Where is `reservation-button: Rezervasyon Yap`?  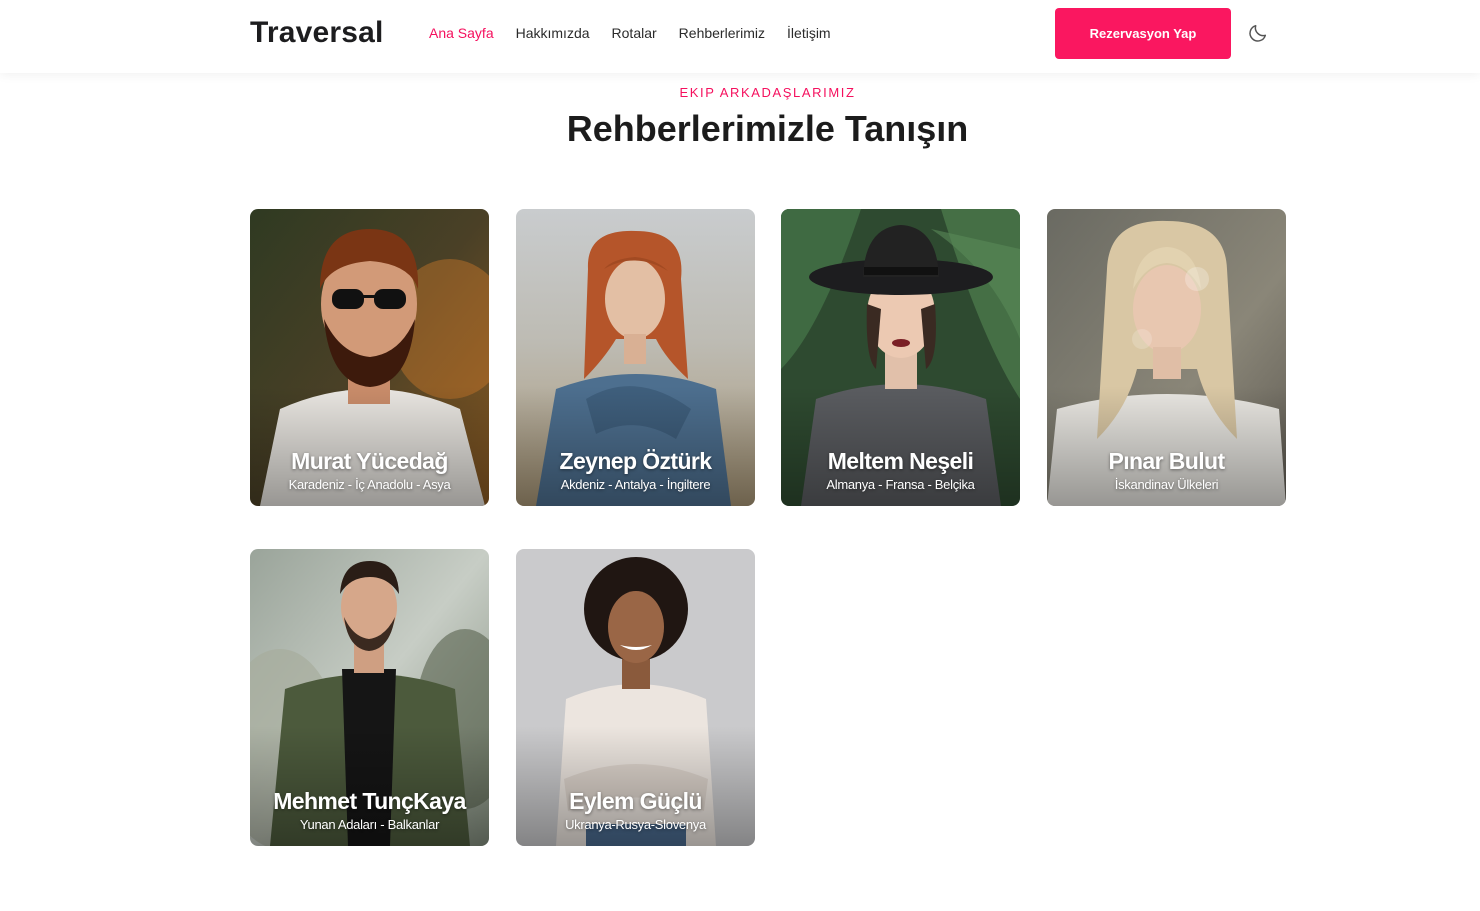
reservation-button: Rezervasyon Yap is located at coordinates (1143, 33).